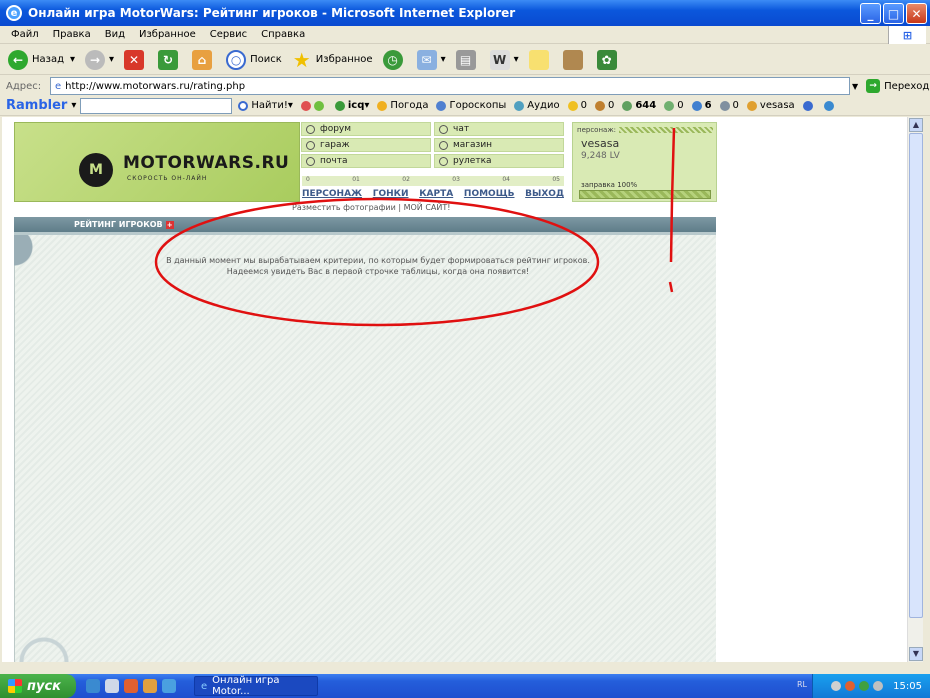  Describe the element at coordinates (170, 59) in the screenshot. I see `refresh-button: ↻` at that location.